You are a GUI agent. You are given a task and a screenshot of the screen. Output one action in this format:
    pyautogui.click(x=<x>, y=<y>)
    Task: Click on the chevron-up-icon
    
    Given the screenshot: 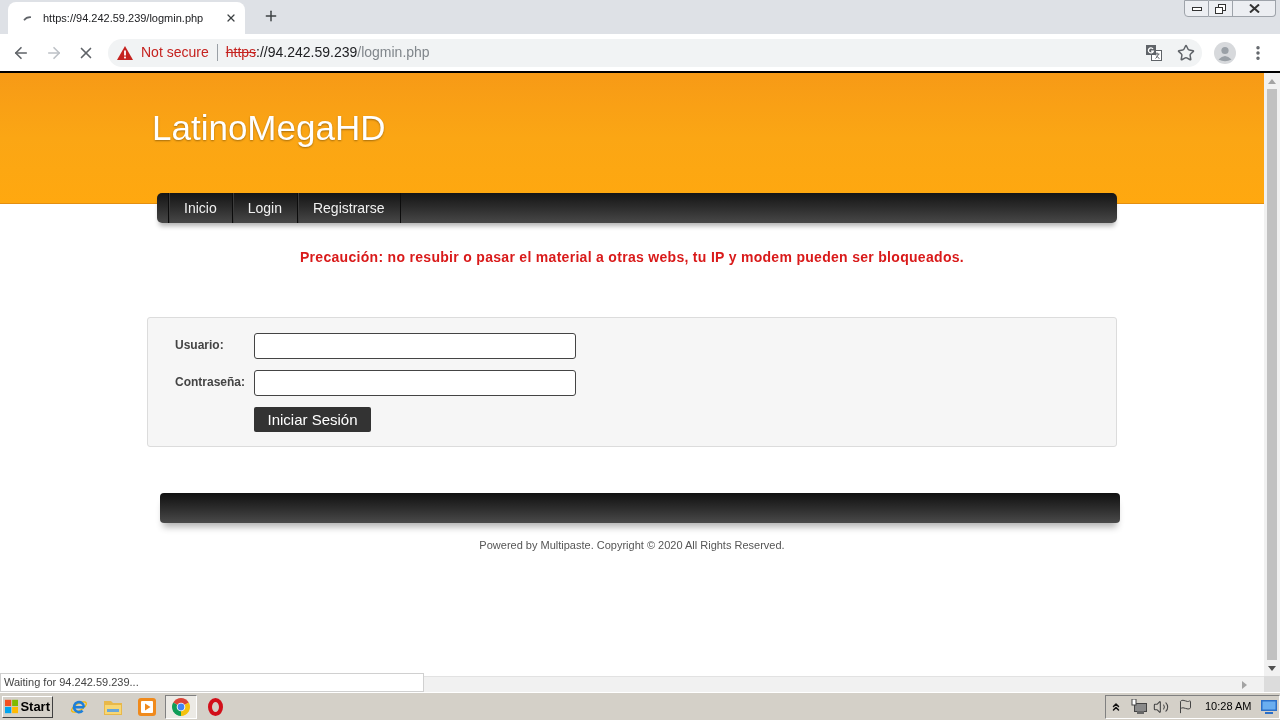 What is the action you would take?
    pyautogui.click(x=1116, y=706)
    